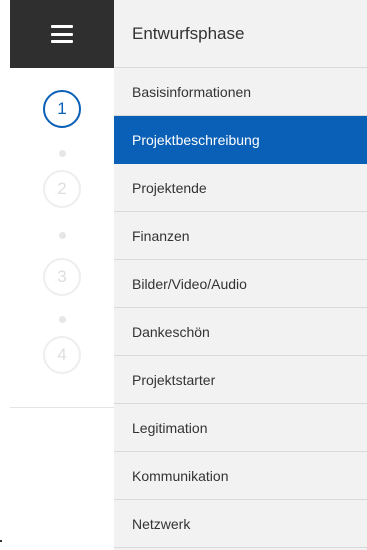  What do you see at coordinates (240, 34) in the screenshot?
I see `section-title: Entwurfsphase` at bounding box center [240, 34].